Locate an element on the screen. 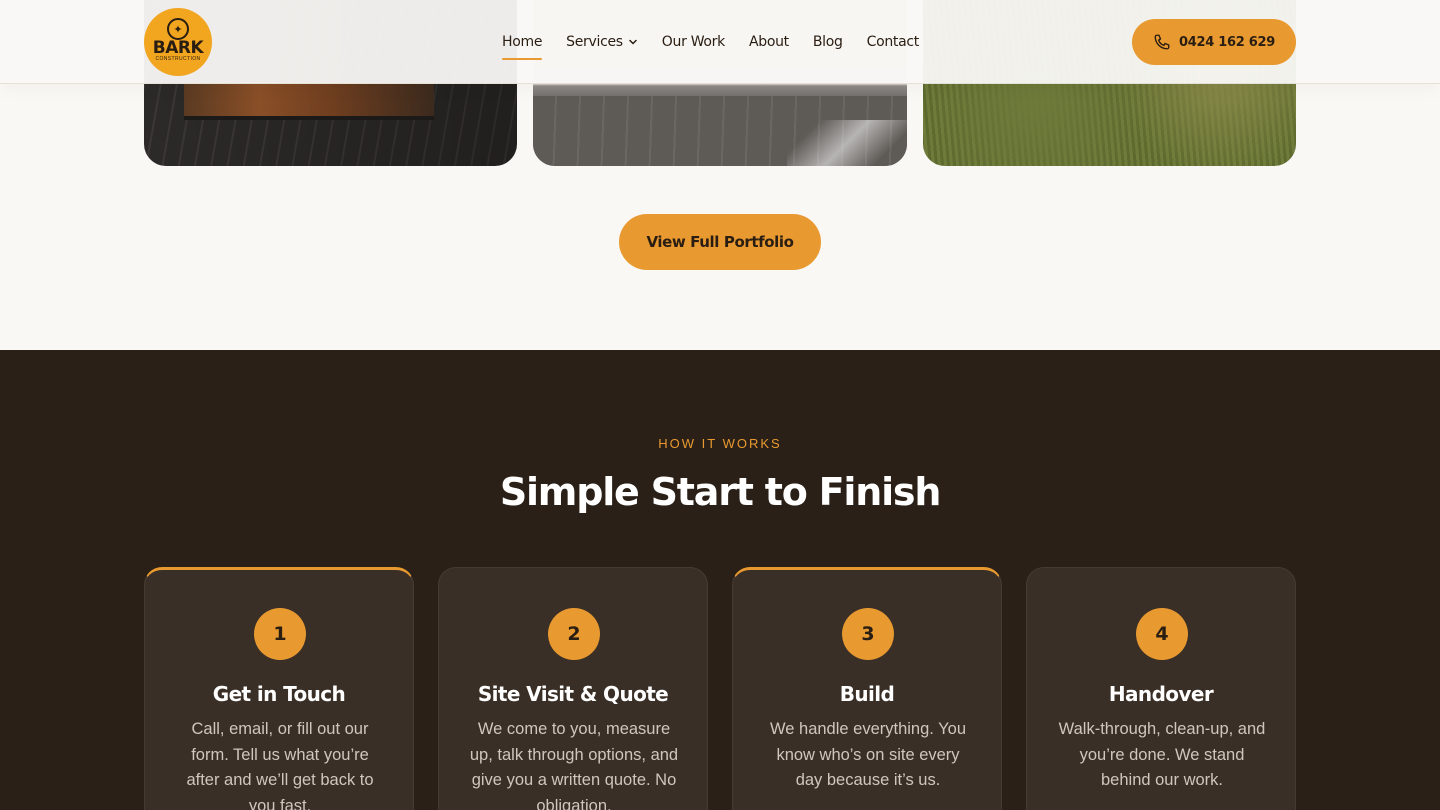 This screenshot has height=810, width=1440. section-eyebrow: HOW IT WORKS is located at coordinates (720, 443).